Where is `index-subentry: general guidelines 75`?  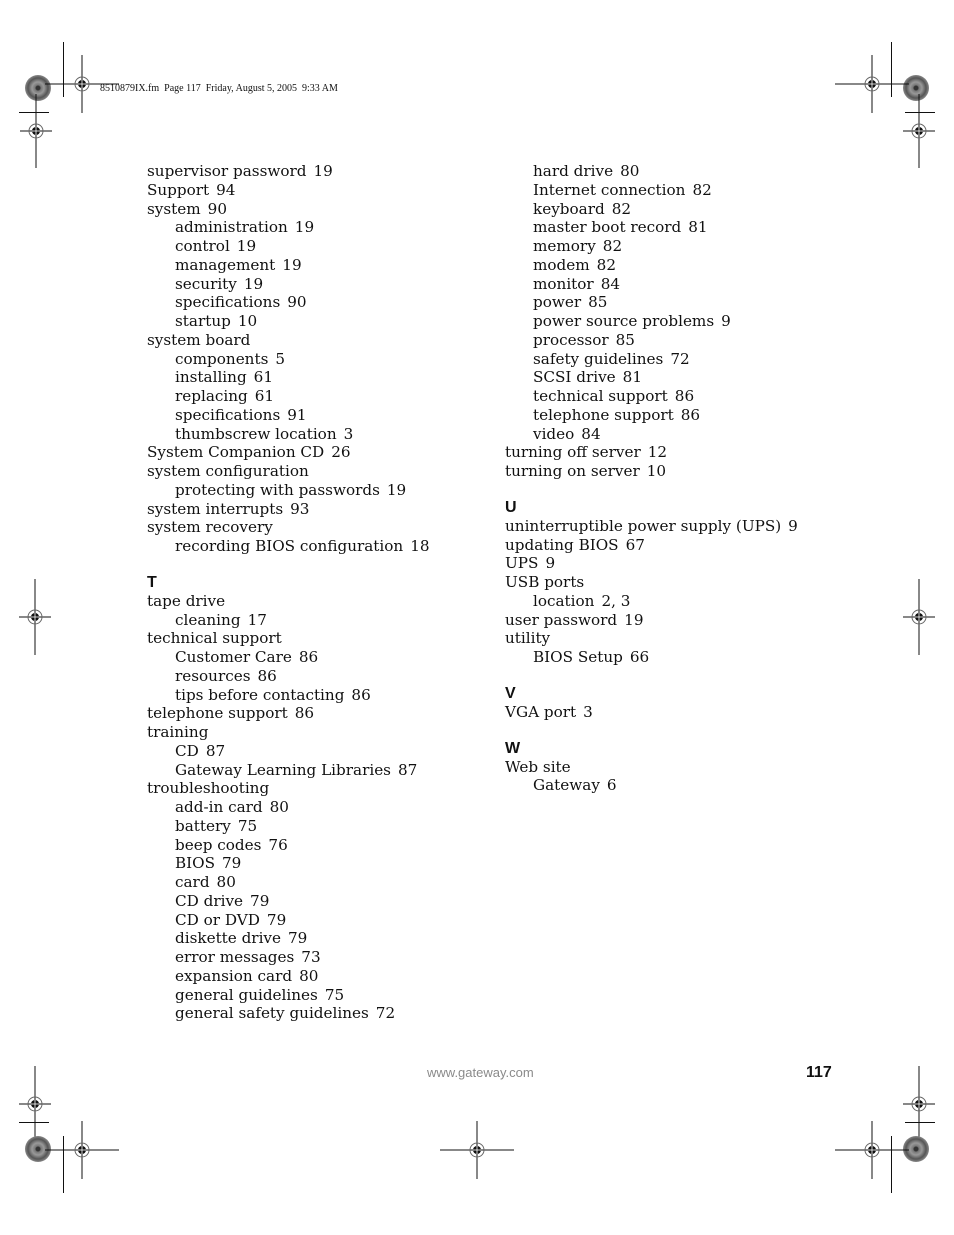 index-subentry: general guidelines 75 is located at coordinates (288, 995).